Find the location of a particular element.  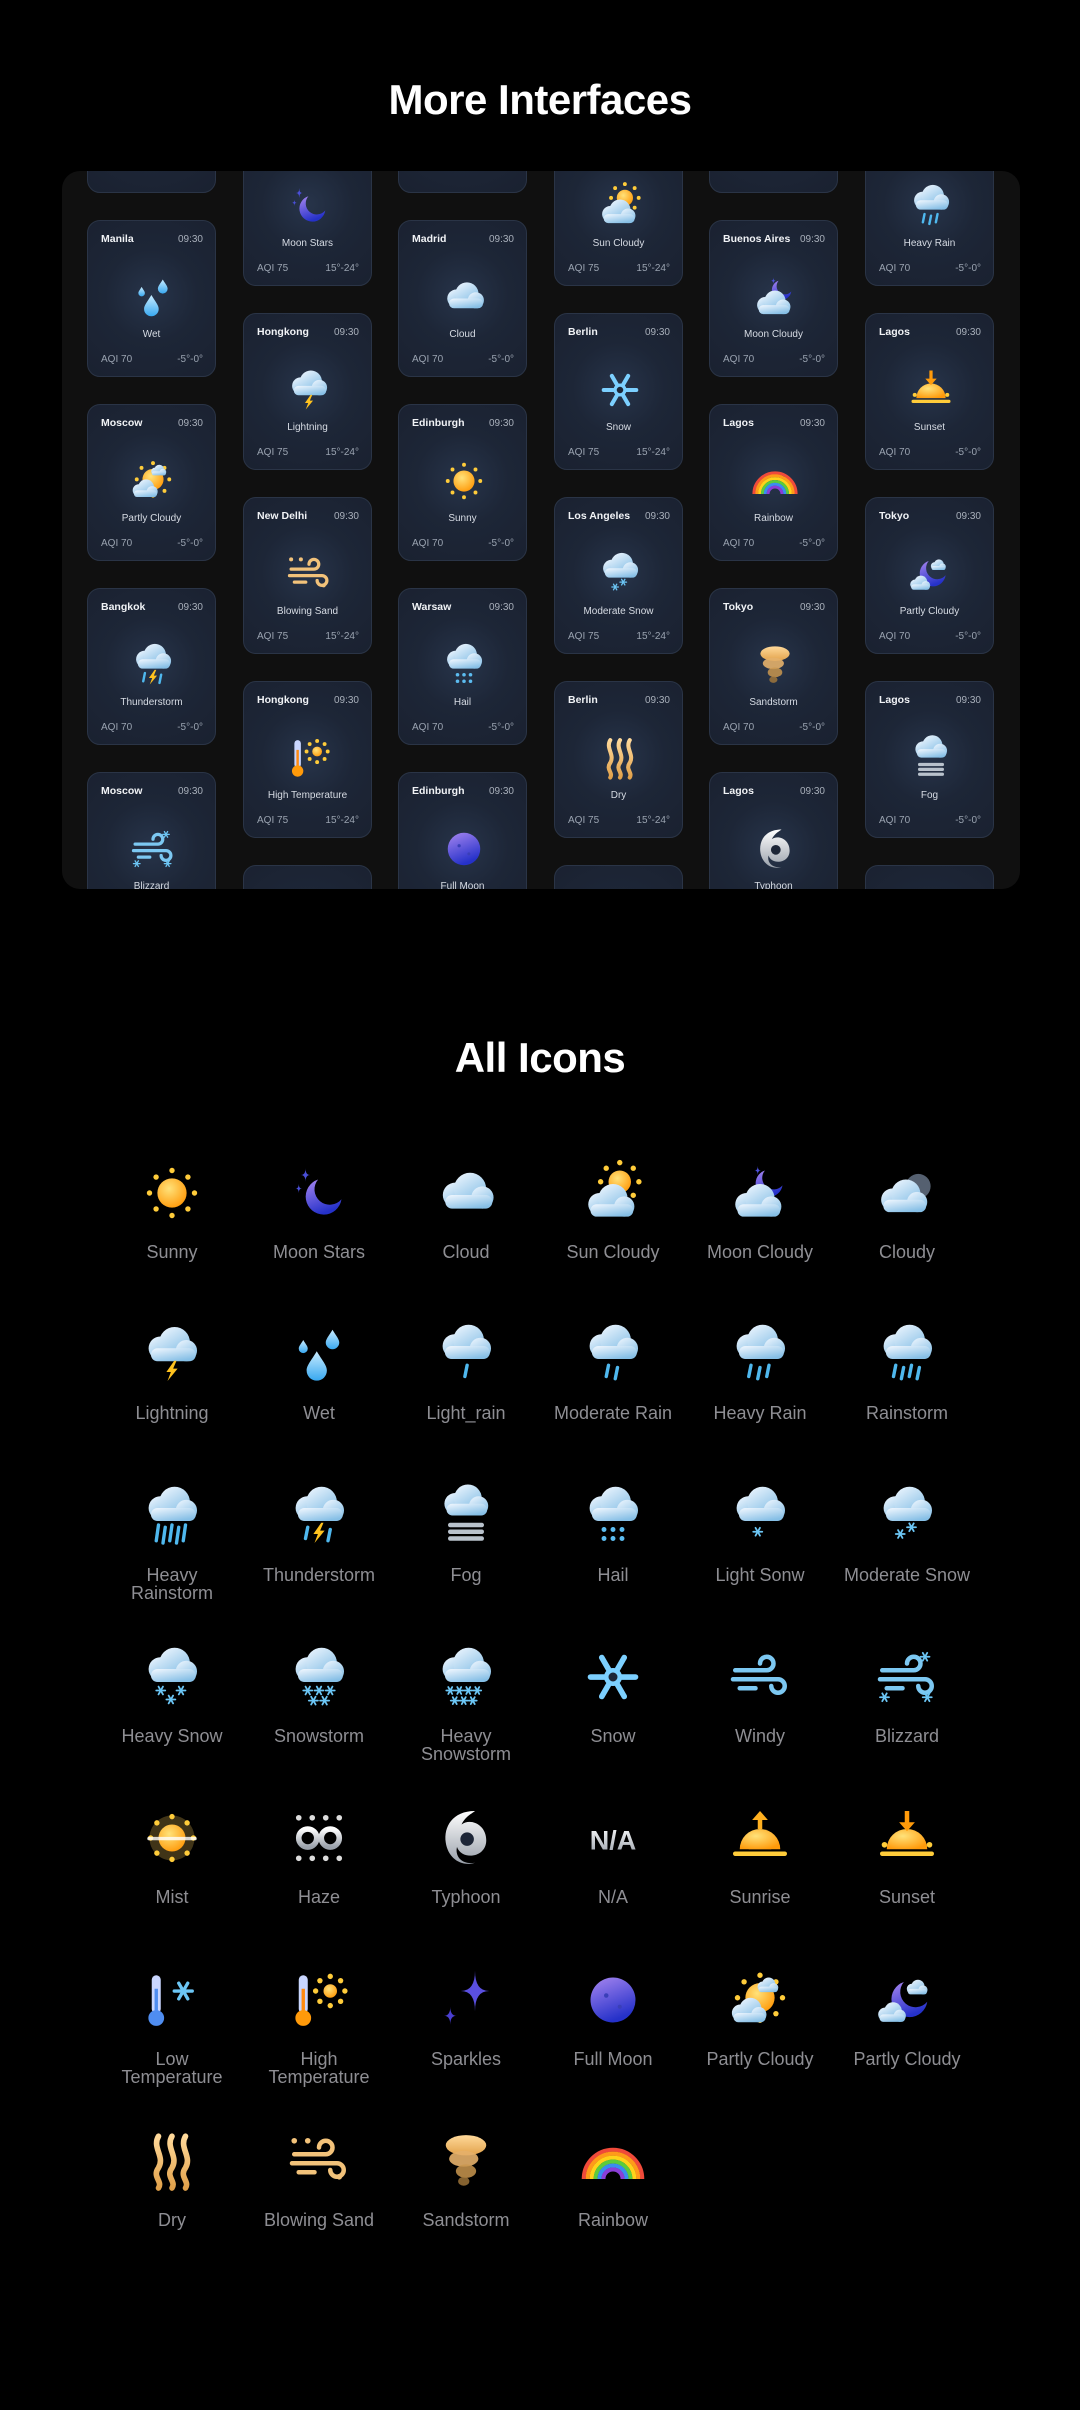

icon-tile: Fog is located at coordinates (466, 1532).